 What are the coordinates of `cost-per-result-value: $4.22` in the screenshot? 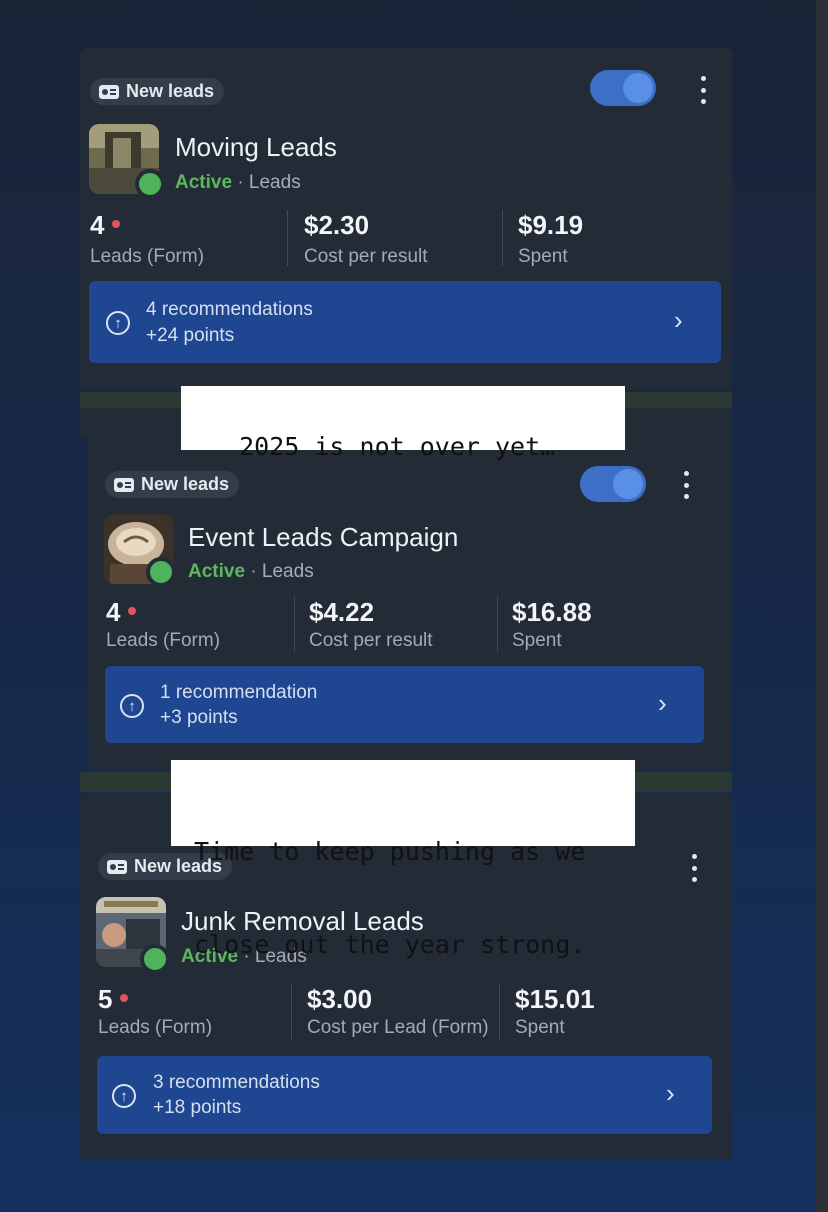 It's located at (342, 612).